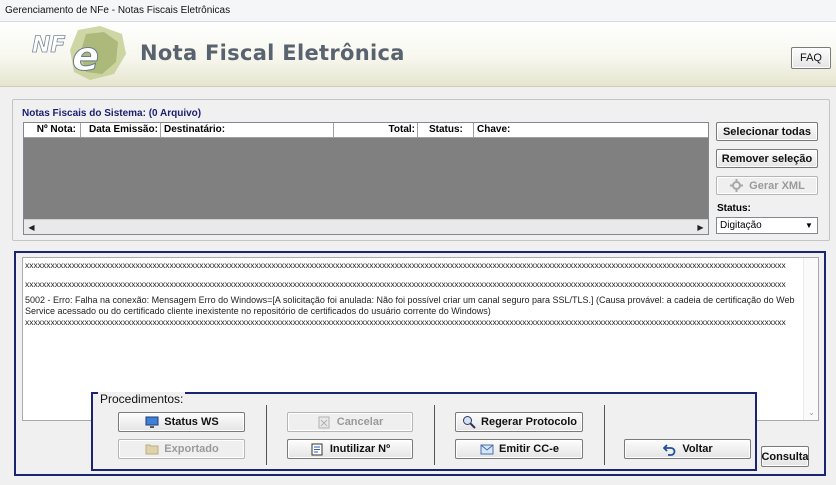 The height and width of the screenshot is (485, 836). I want to click on nfe-logo: NF e, so click(79, 53).